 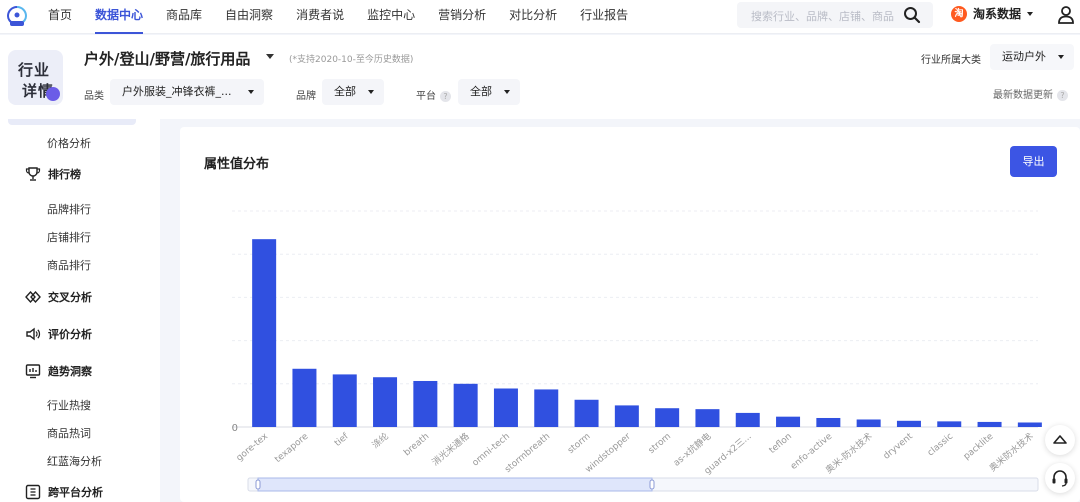 What do you see at coordinates (184, 17) in the screenshot?
I see `nav-product-library: 商品库` at bounding box center [184, 17].